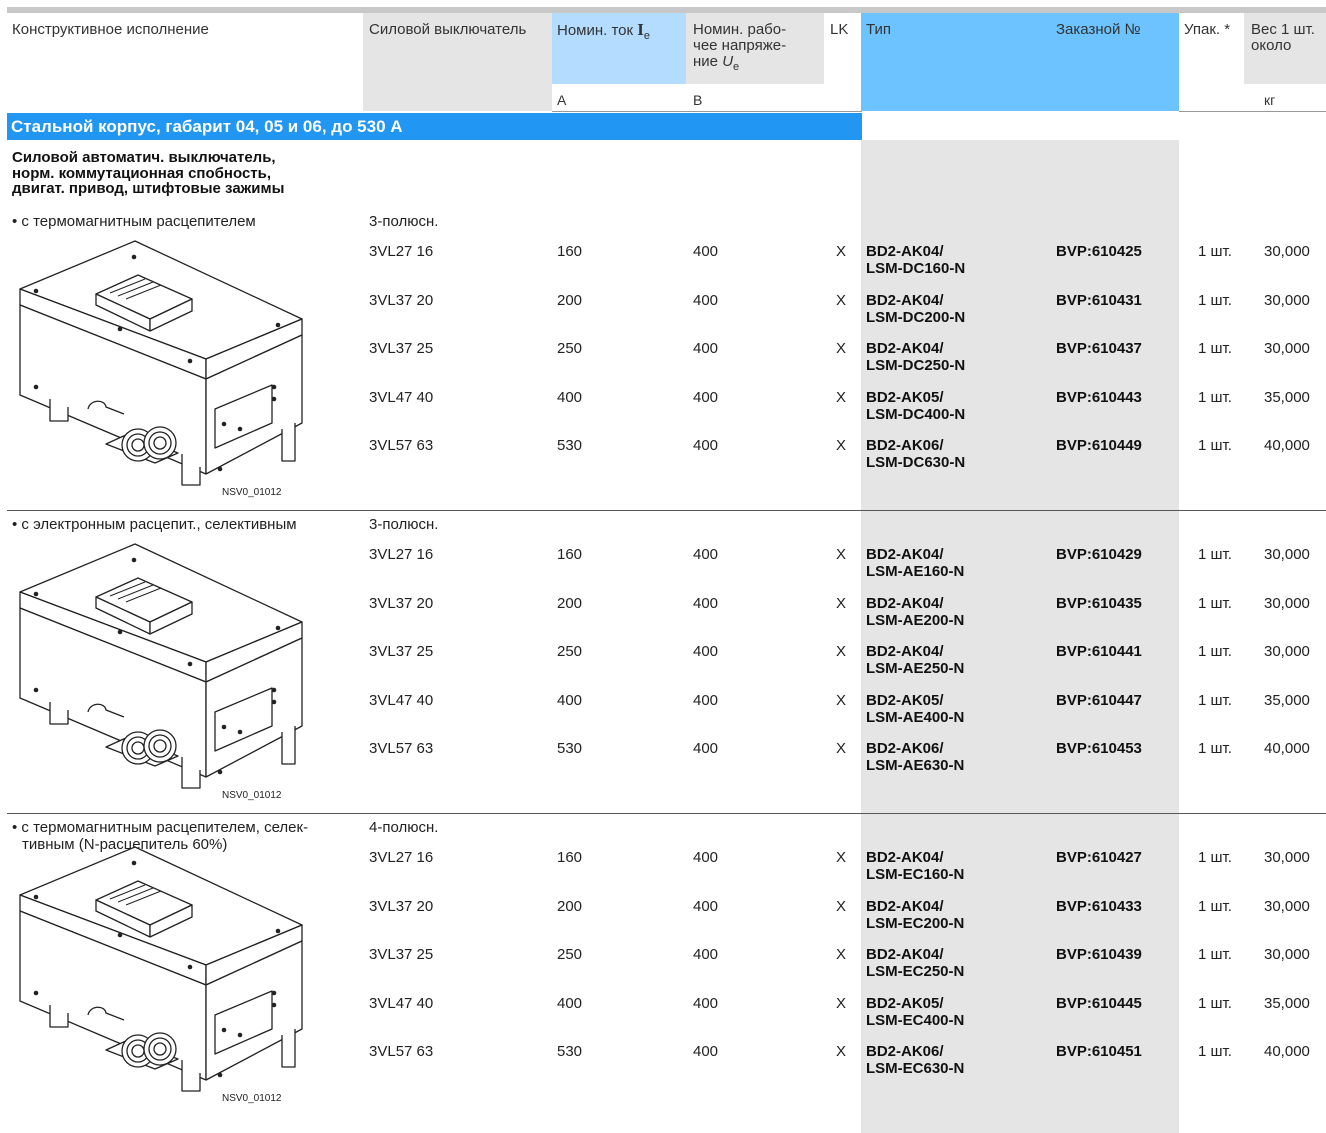 The image size is (1326, 1133). Describe the element at coordinates (1270, 100) in the screenshot. I see `unit-weight: кг` at that location.